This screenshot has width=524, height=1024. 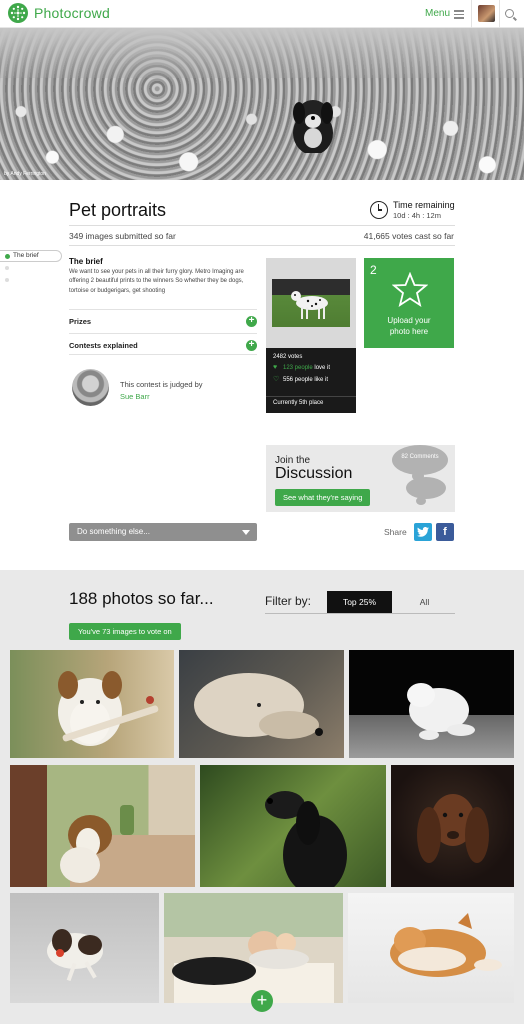 I want to click on judge-avatar, so click(x=90, y=387).